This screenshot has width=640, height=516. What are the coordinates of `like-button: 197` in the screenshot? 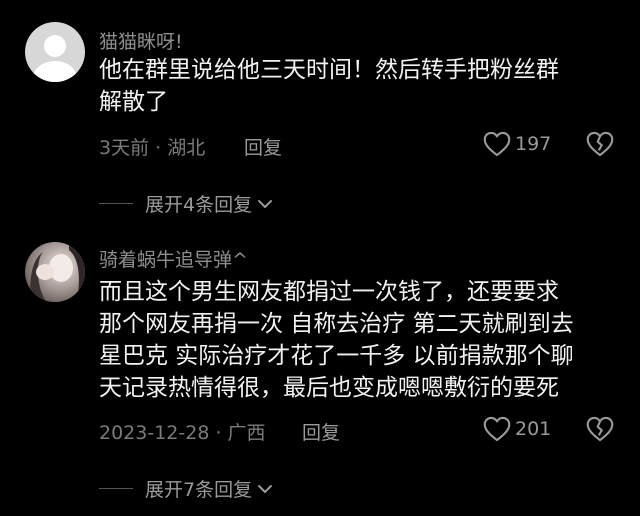 It's located at (517, 144).